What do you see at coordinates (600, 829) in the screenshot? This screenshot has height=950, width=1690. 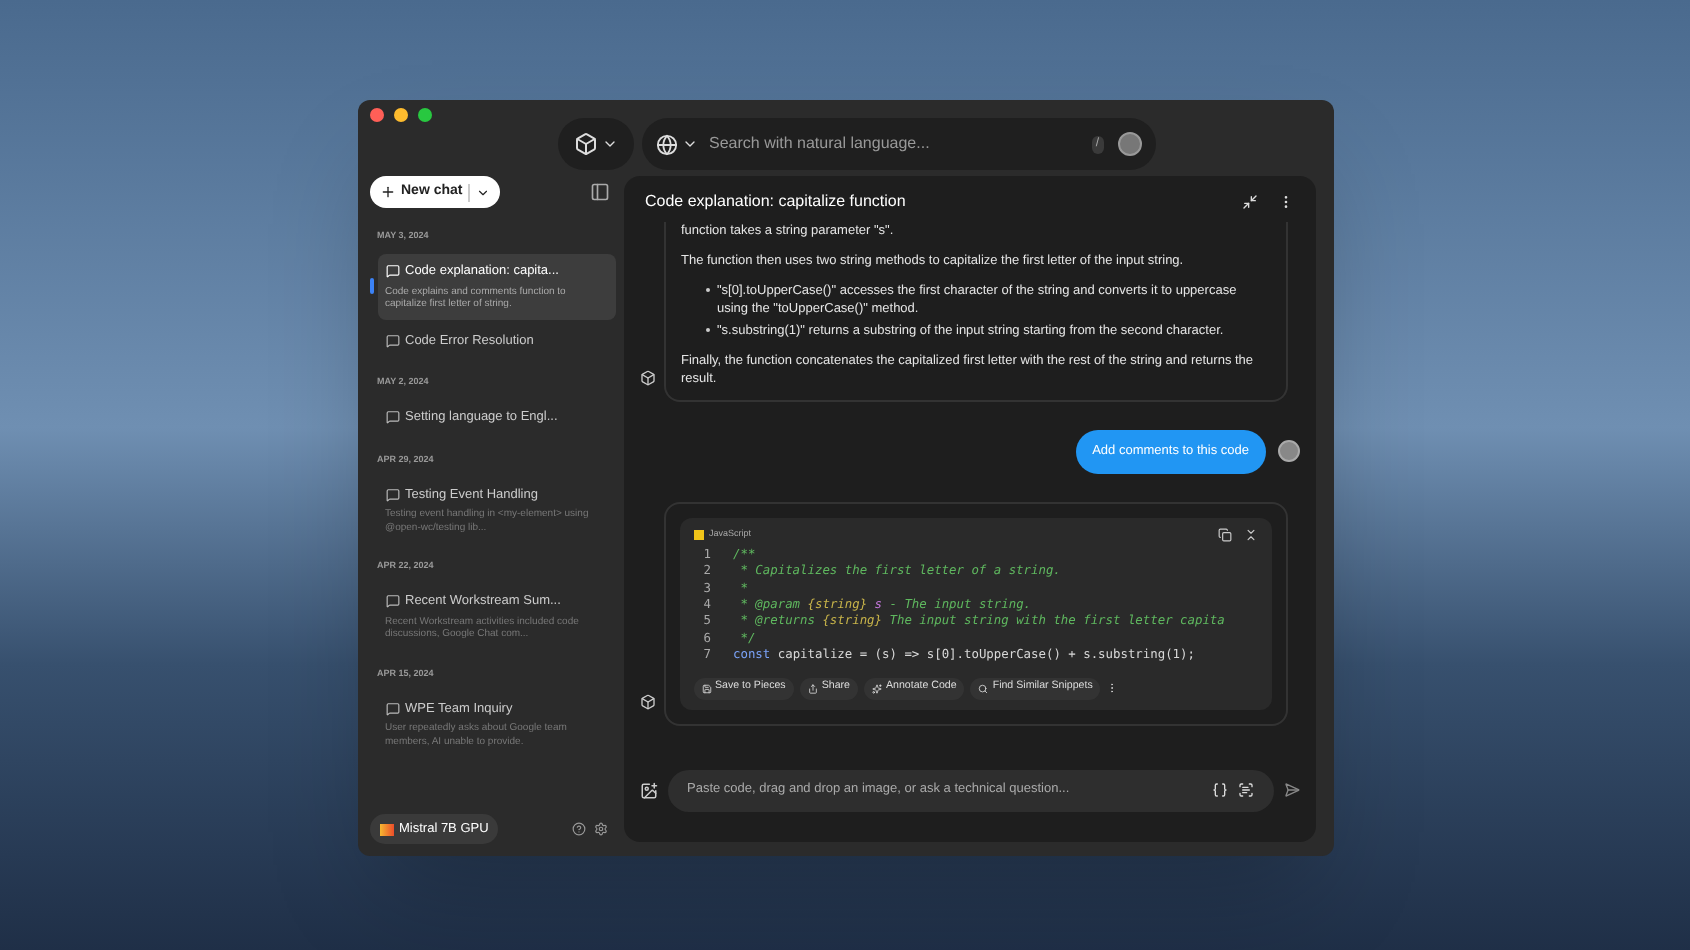 I see `settings-icon` at bounding box center [600, 829].